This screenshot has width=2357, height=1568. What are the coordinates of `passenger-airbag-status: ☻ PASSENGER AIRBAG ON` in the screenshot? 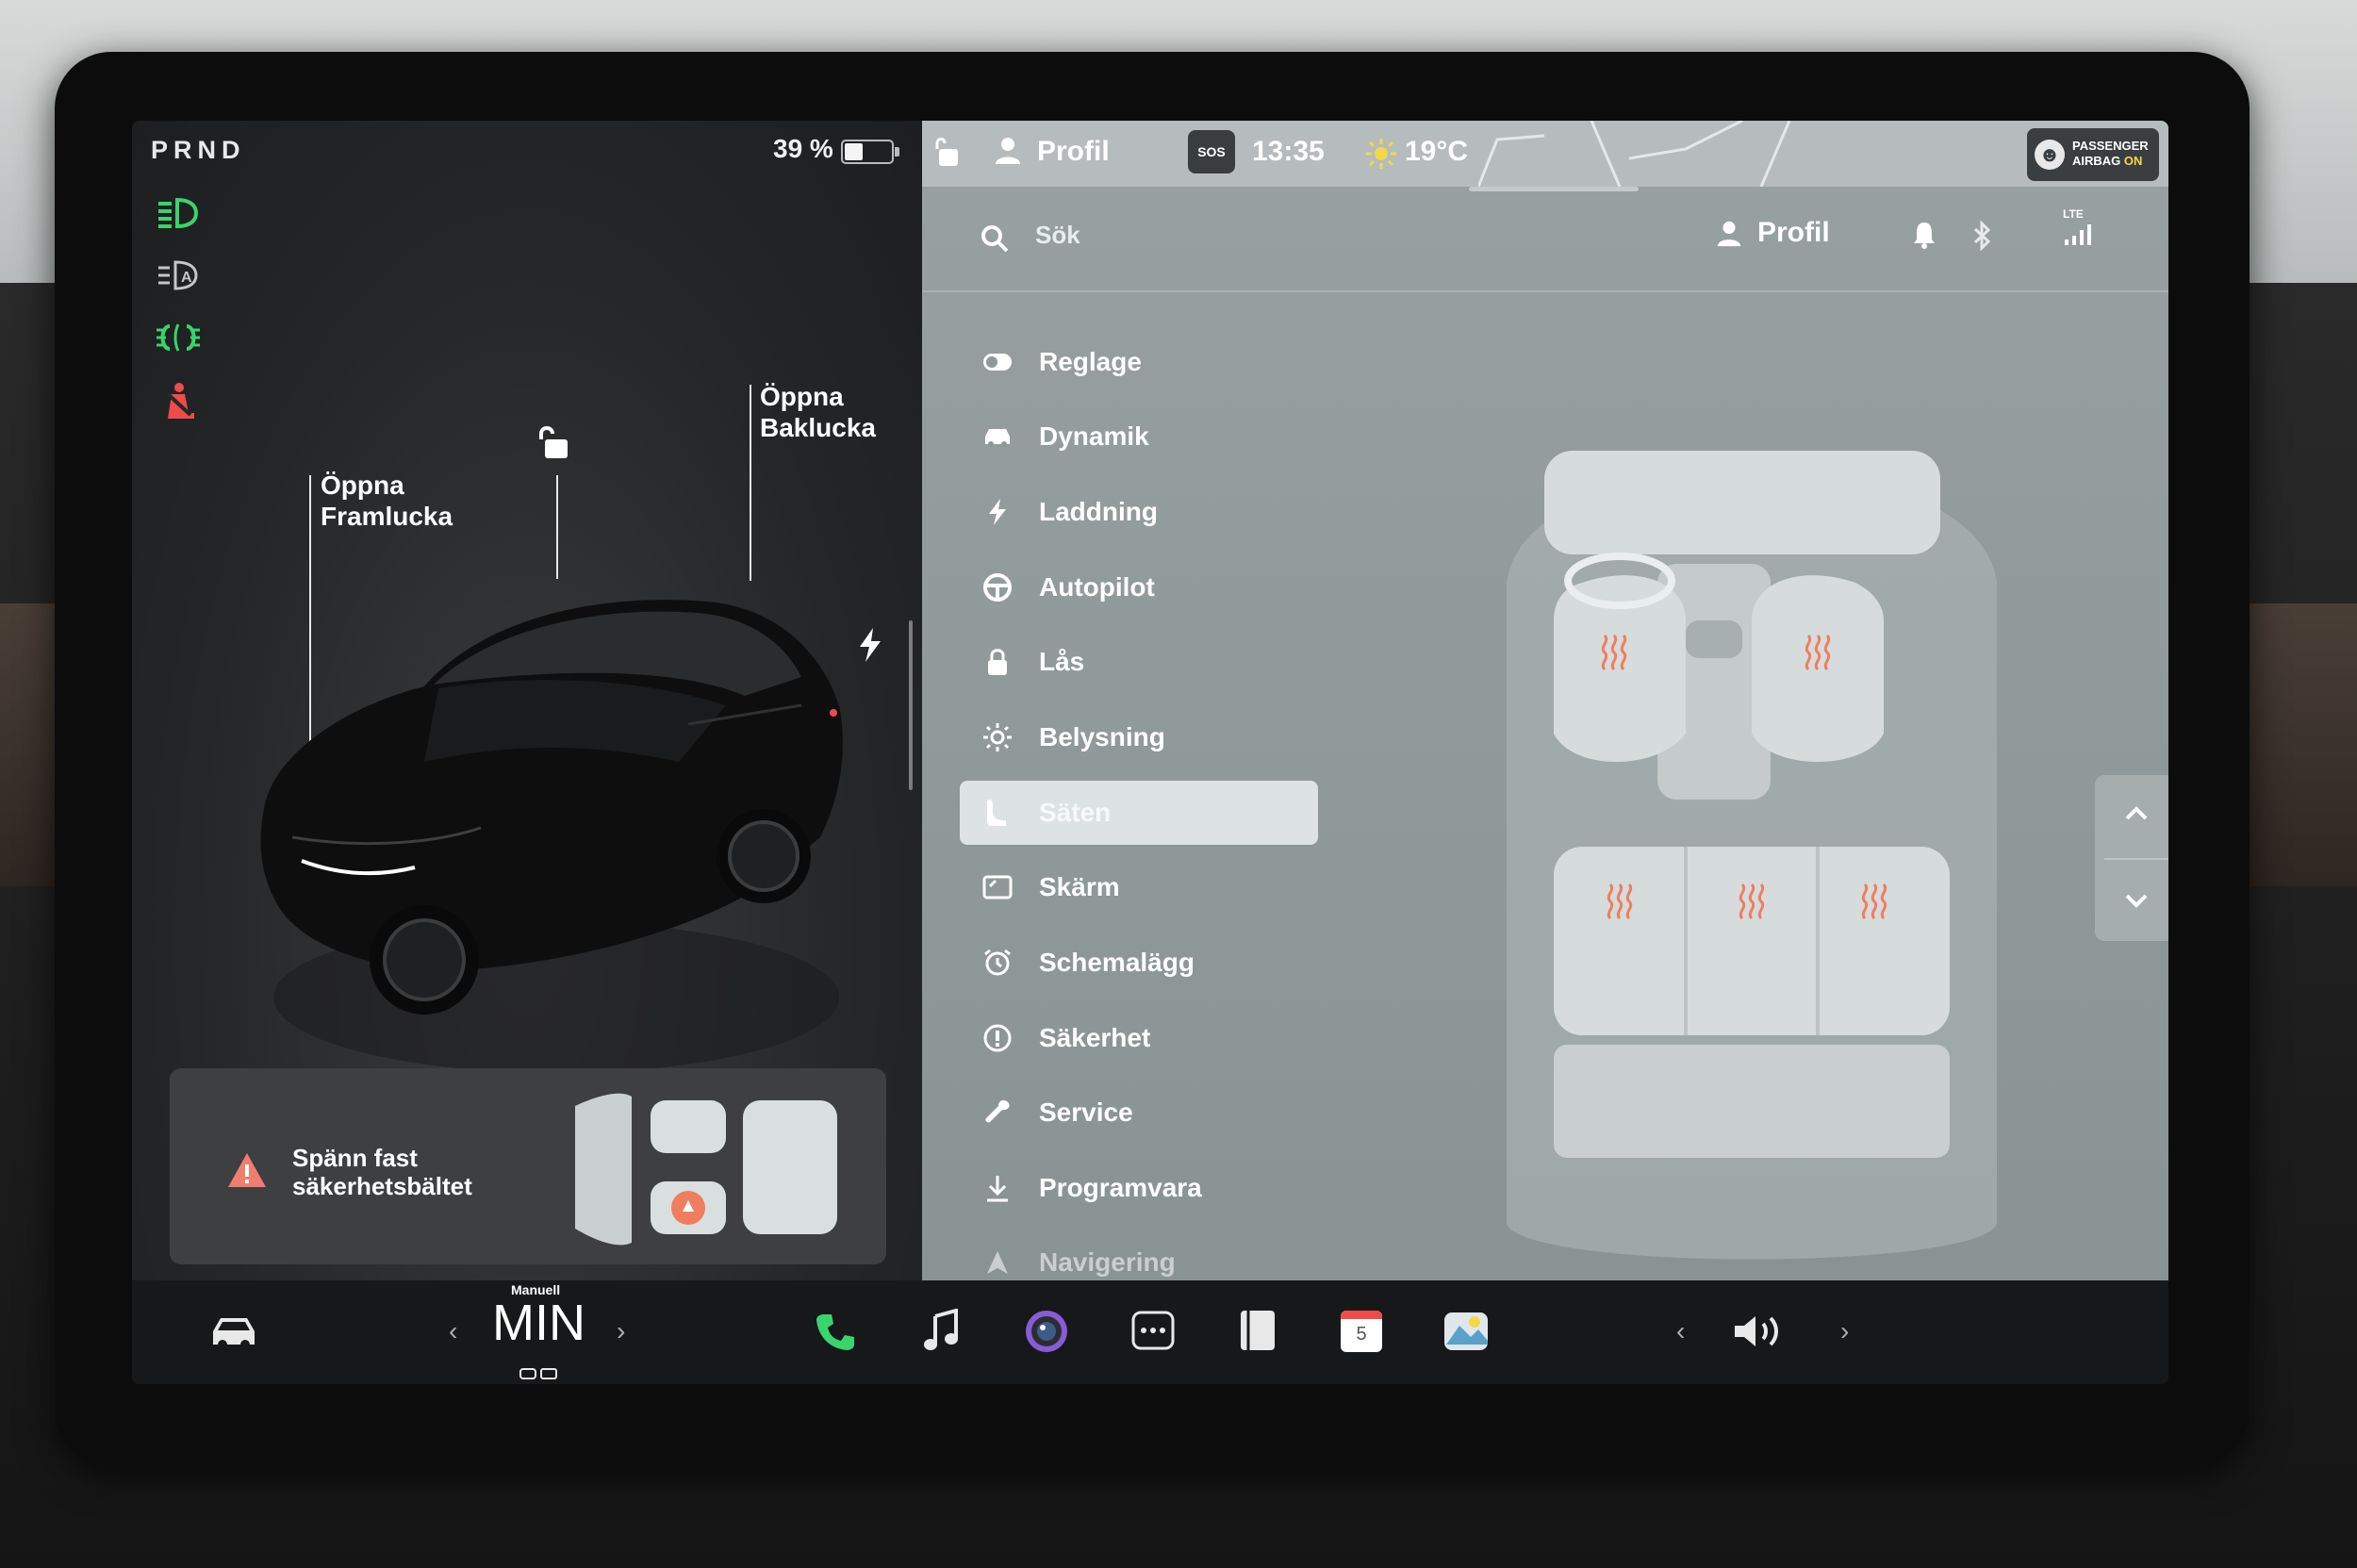 It's located at (2093, 154).